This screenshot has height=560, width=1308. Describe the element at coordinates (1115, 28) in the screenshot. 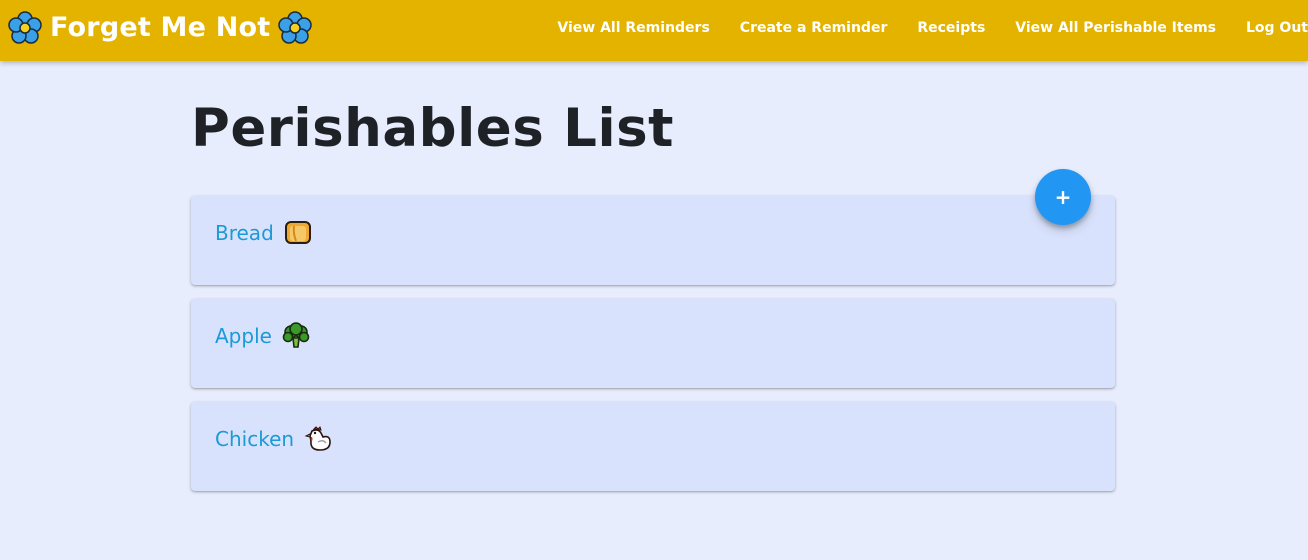

I see `nav-link-view-all-perishables: View All Perishable Items` at that location.